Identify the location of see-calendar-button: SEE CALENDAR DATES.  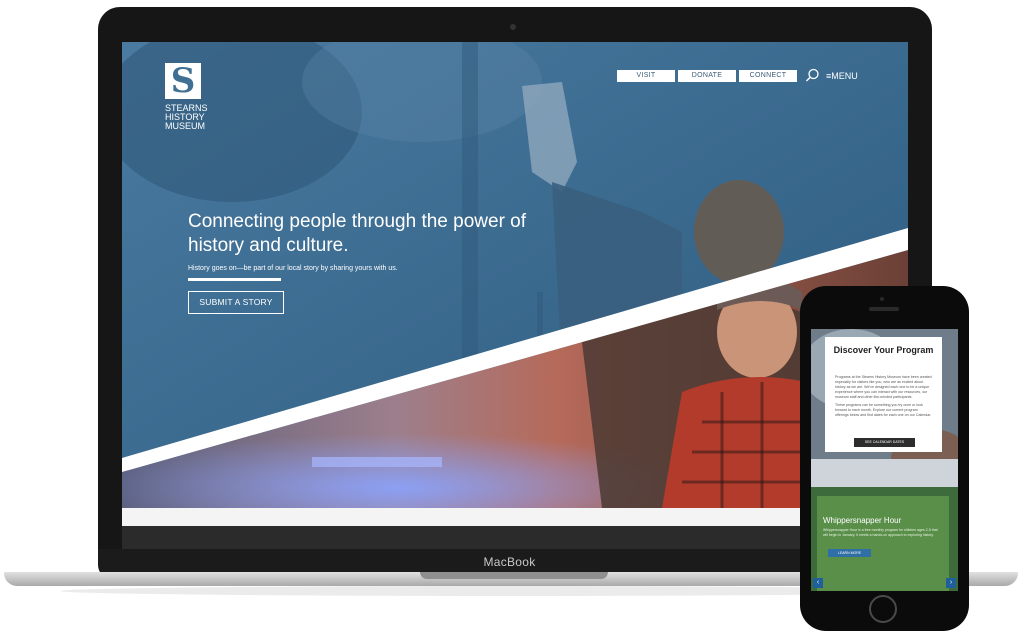
(884, 442).